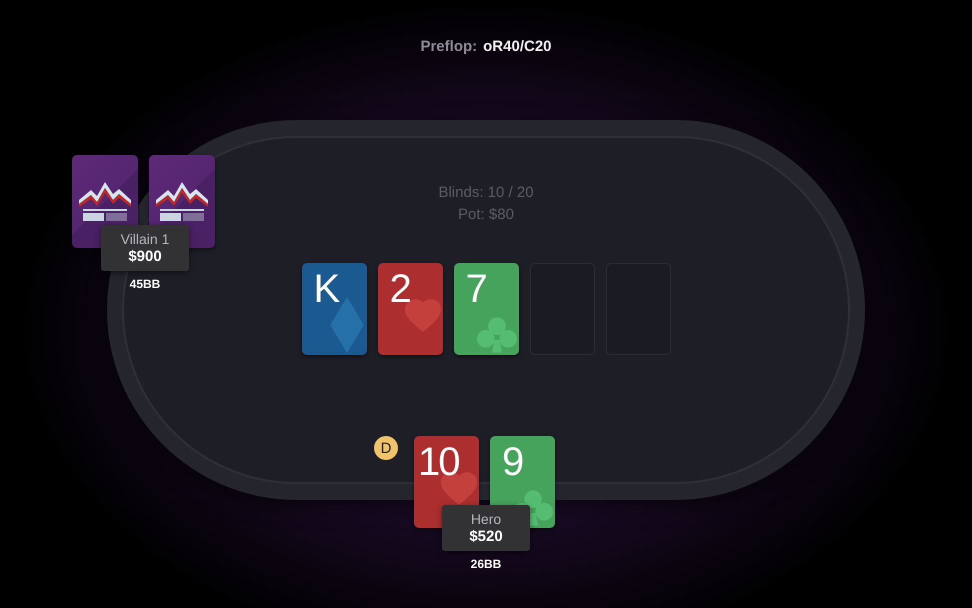  I want to click on card-rank: 10, so click(438, 462).